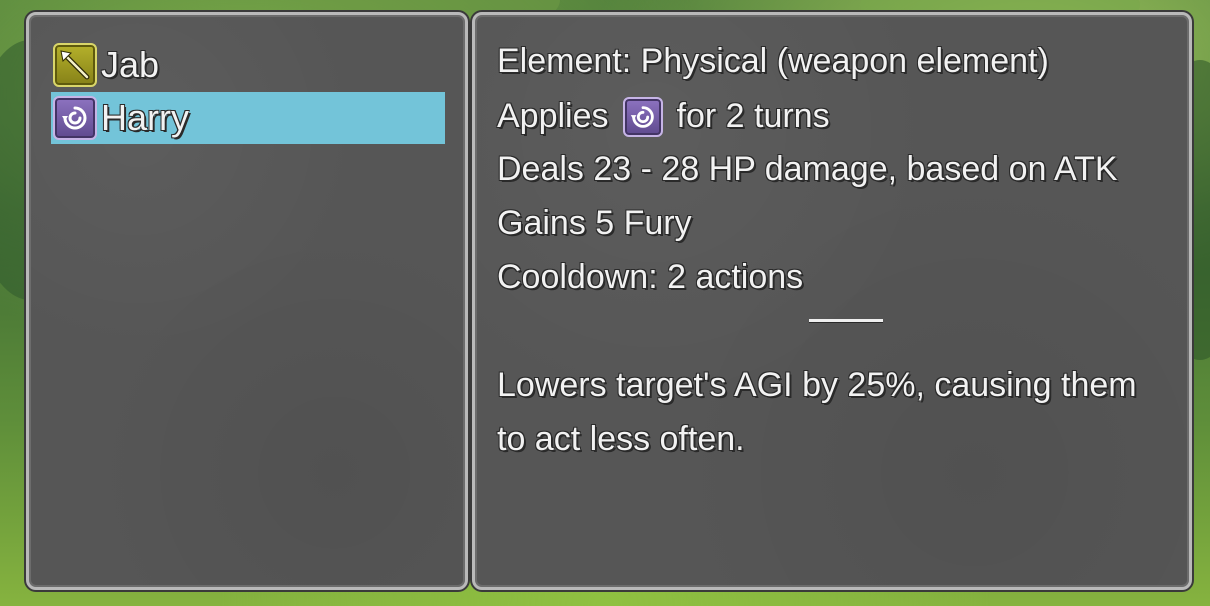 Image resolution: width=1210 pixels, height=606 pixels. What do you see at coordinates (553, 116) in the screenshot?
I see `applies-prefix: Applies` at bounding box center [553, 116].